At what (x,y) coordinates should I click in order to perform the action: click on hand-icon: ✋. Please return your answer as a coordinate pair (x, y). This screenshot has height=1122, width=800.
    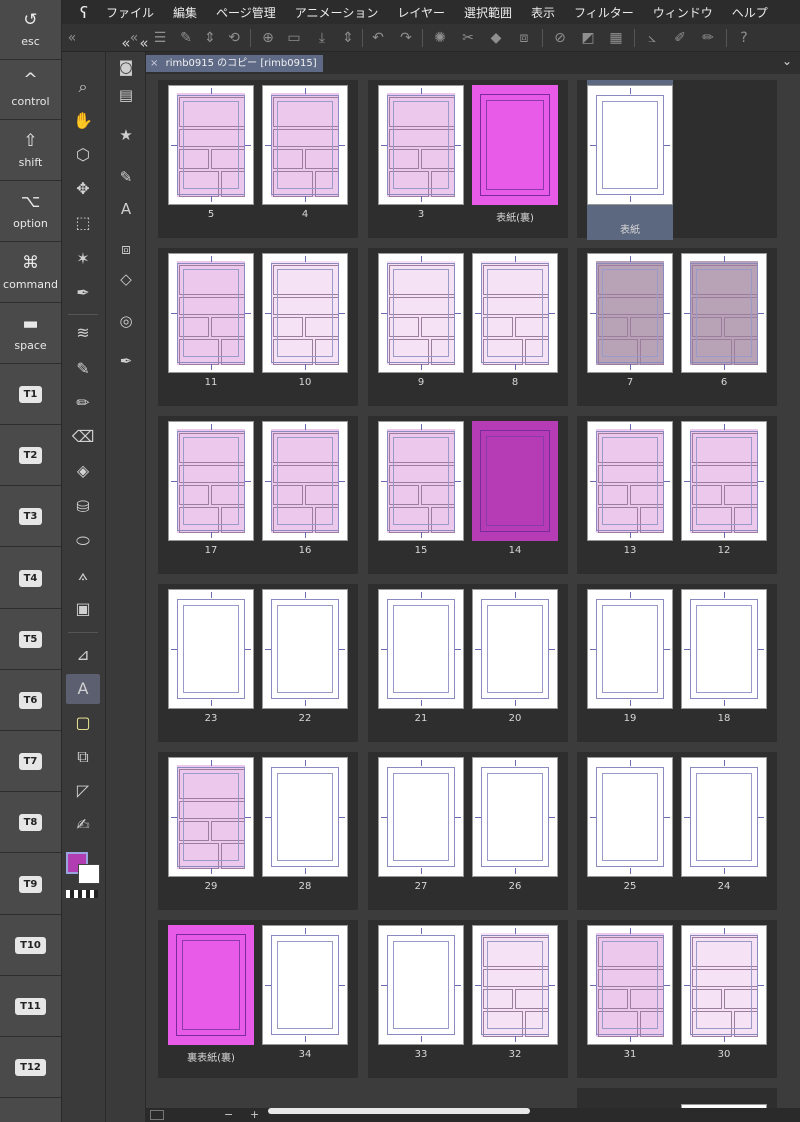
    Looking at the image, I should click on (83, 121).